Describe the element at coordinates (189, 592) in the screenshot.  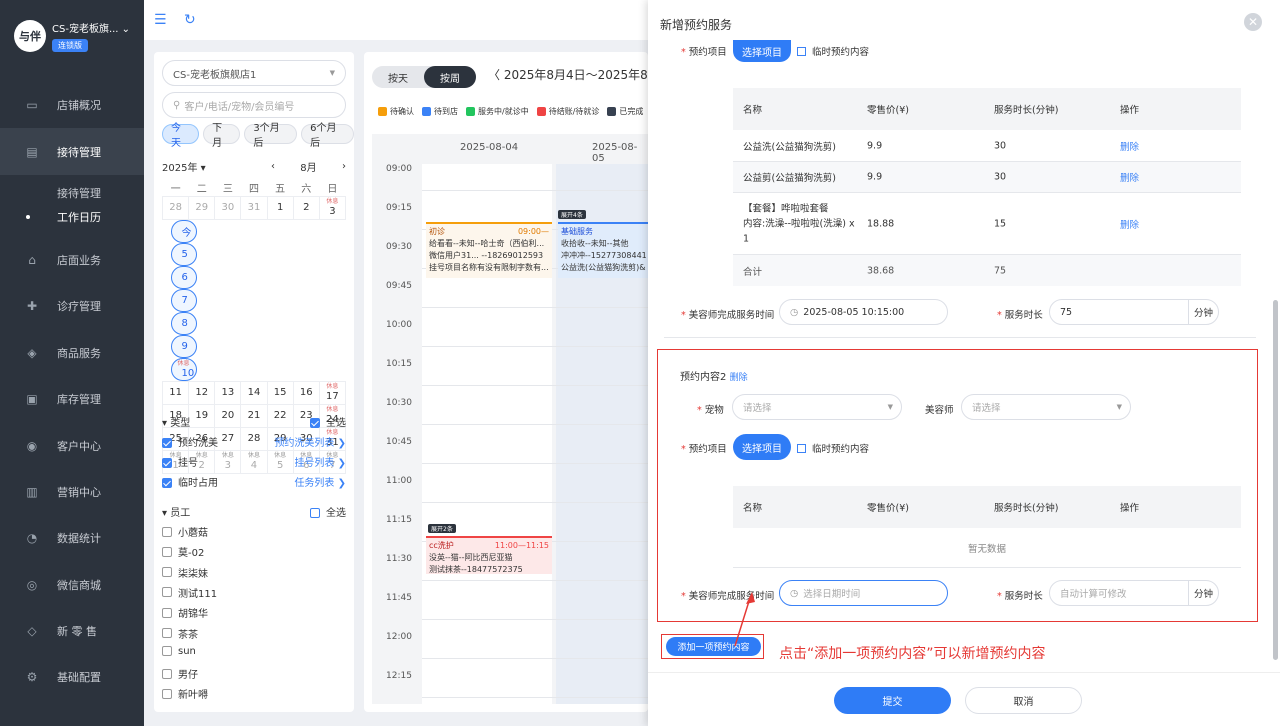
I see `staff-checkbox: 测试111` at that location.